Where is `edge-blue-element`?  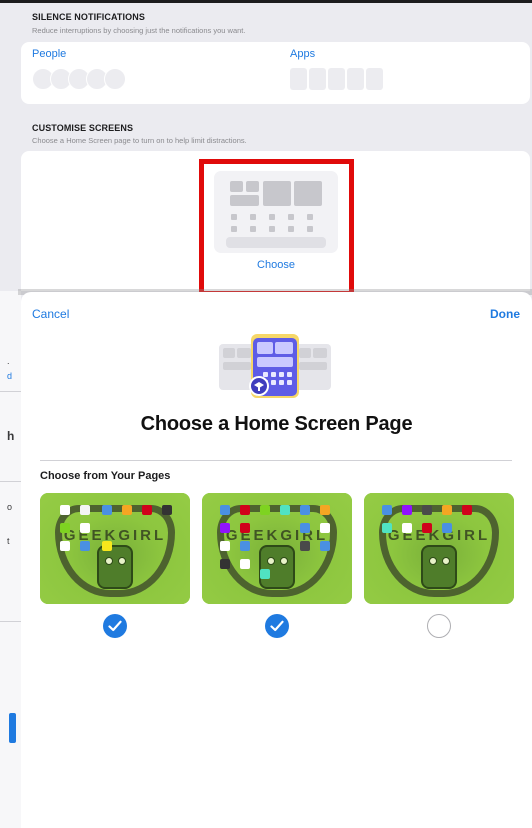 edge-blue-element is located at coordinates (12, 728).